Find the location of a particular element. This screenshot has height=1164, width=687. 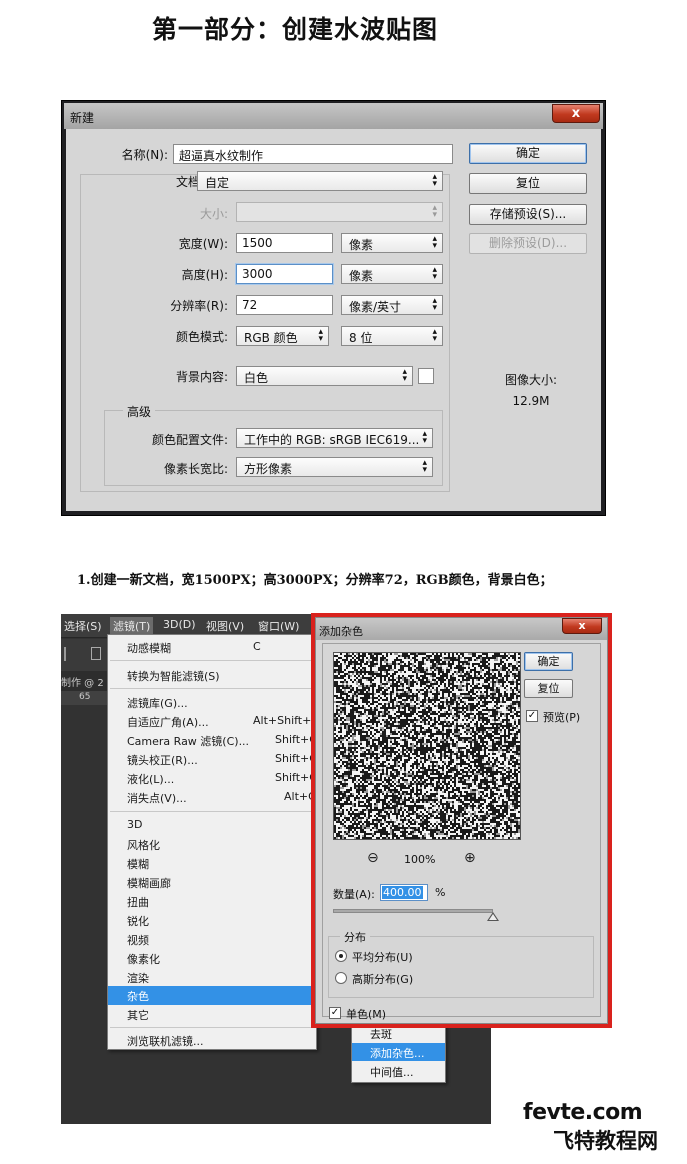

menu-item-label: 像素化 is located at coordinates (143, 959).